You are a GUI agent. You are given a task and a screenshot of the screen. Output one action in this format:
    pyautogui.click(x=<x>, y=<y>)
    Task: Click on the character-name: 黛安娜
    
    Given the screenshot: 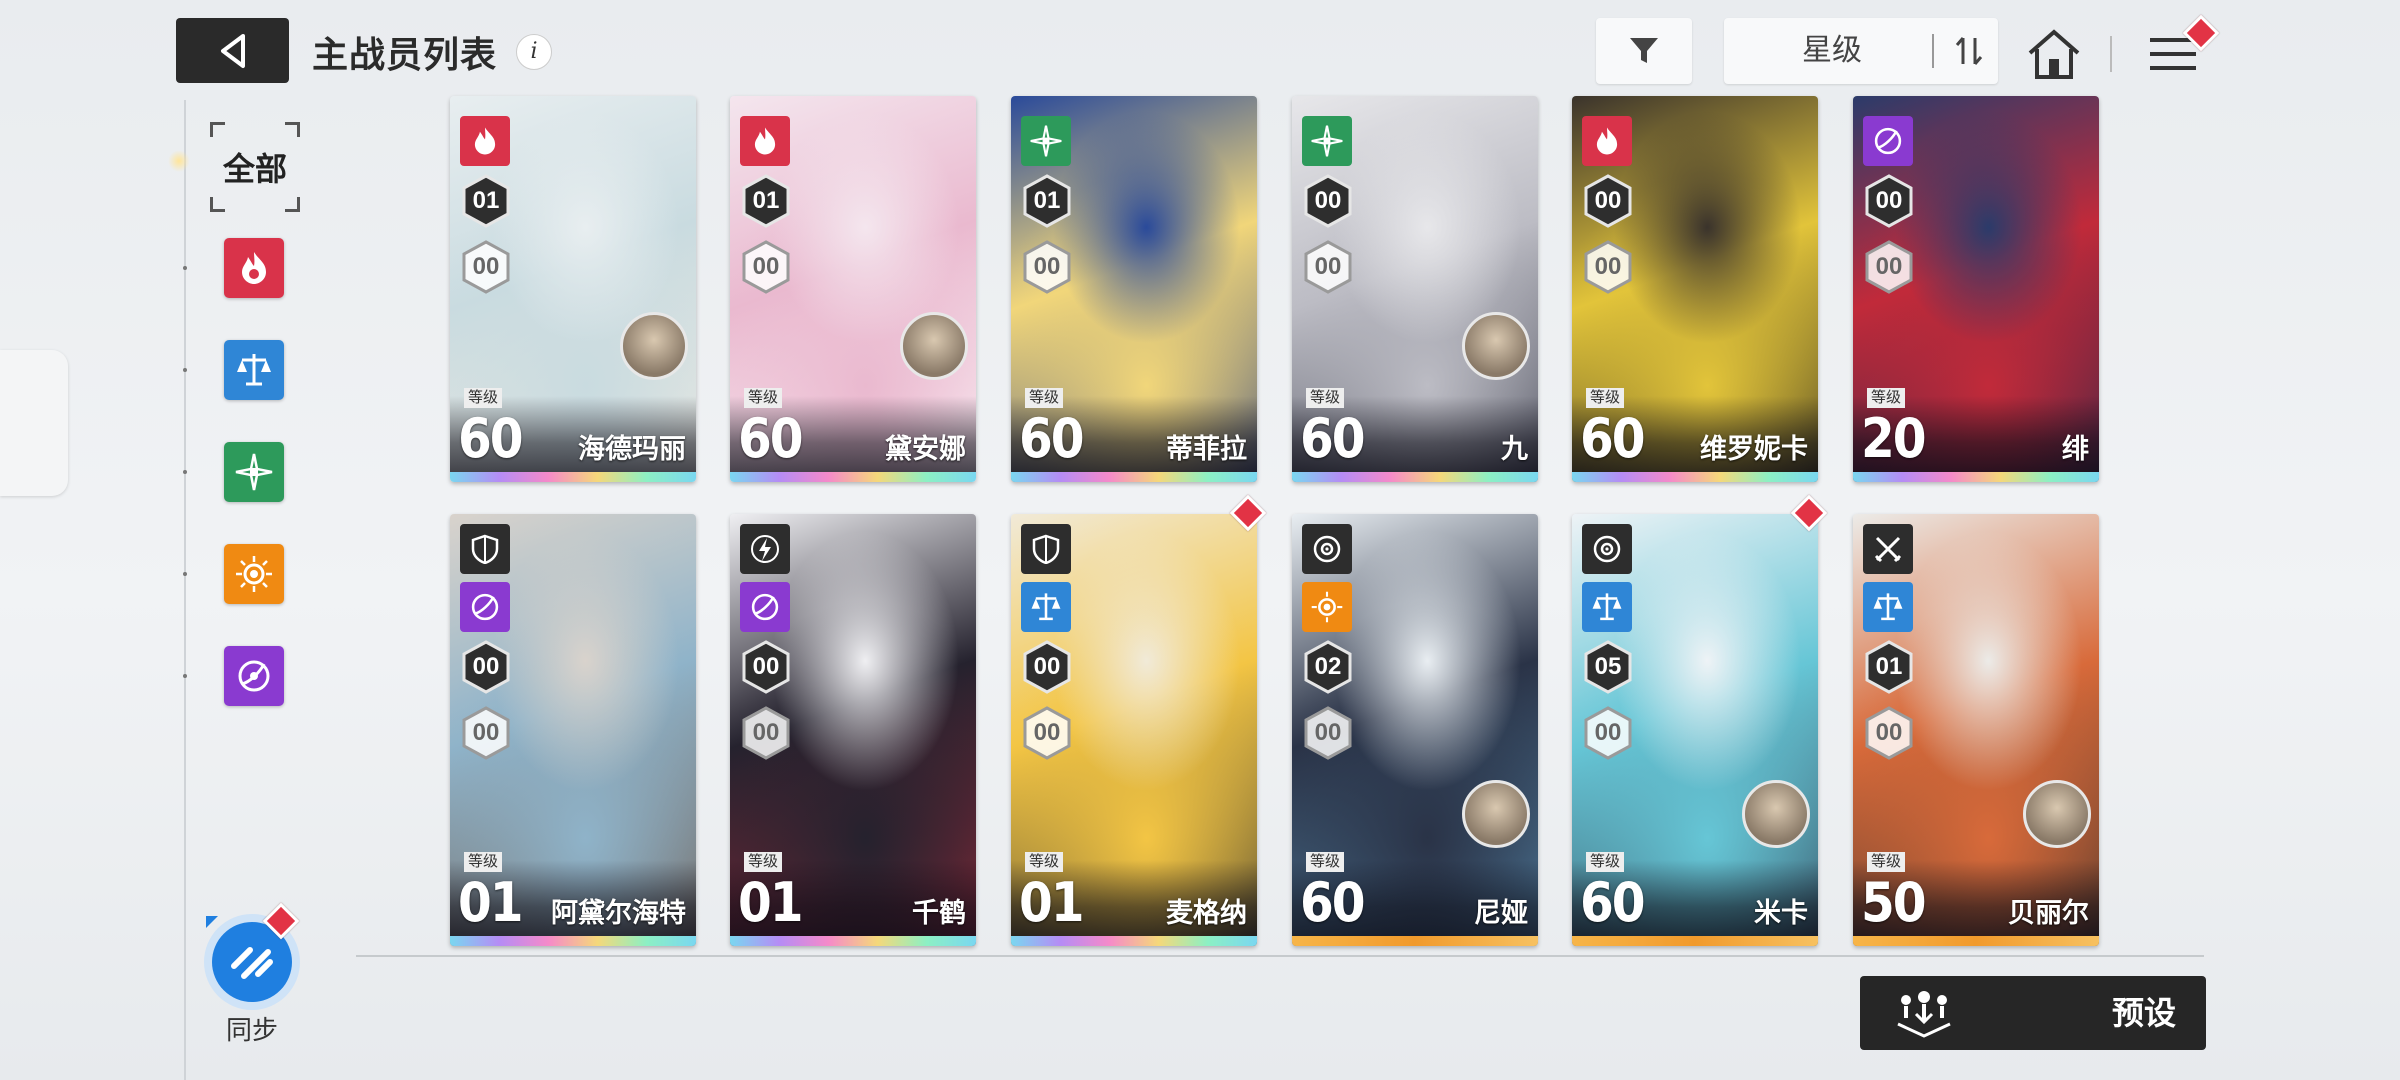 What is the action you would take?
    pyautogui.click(x=925, y=449)
    